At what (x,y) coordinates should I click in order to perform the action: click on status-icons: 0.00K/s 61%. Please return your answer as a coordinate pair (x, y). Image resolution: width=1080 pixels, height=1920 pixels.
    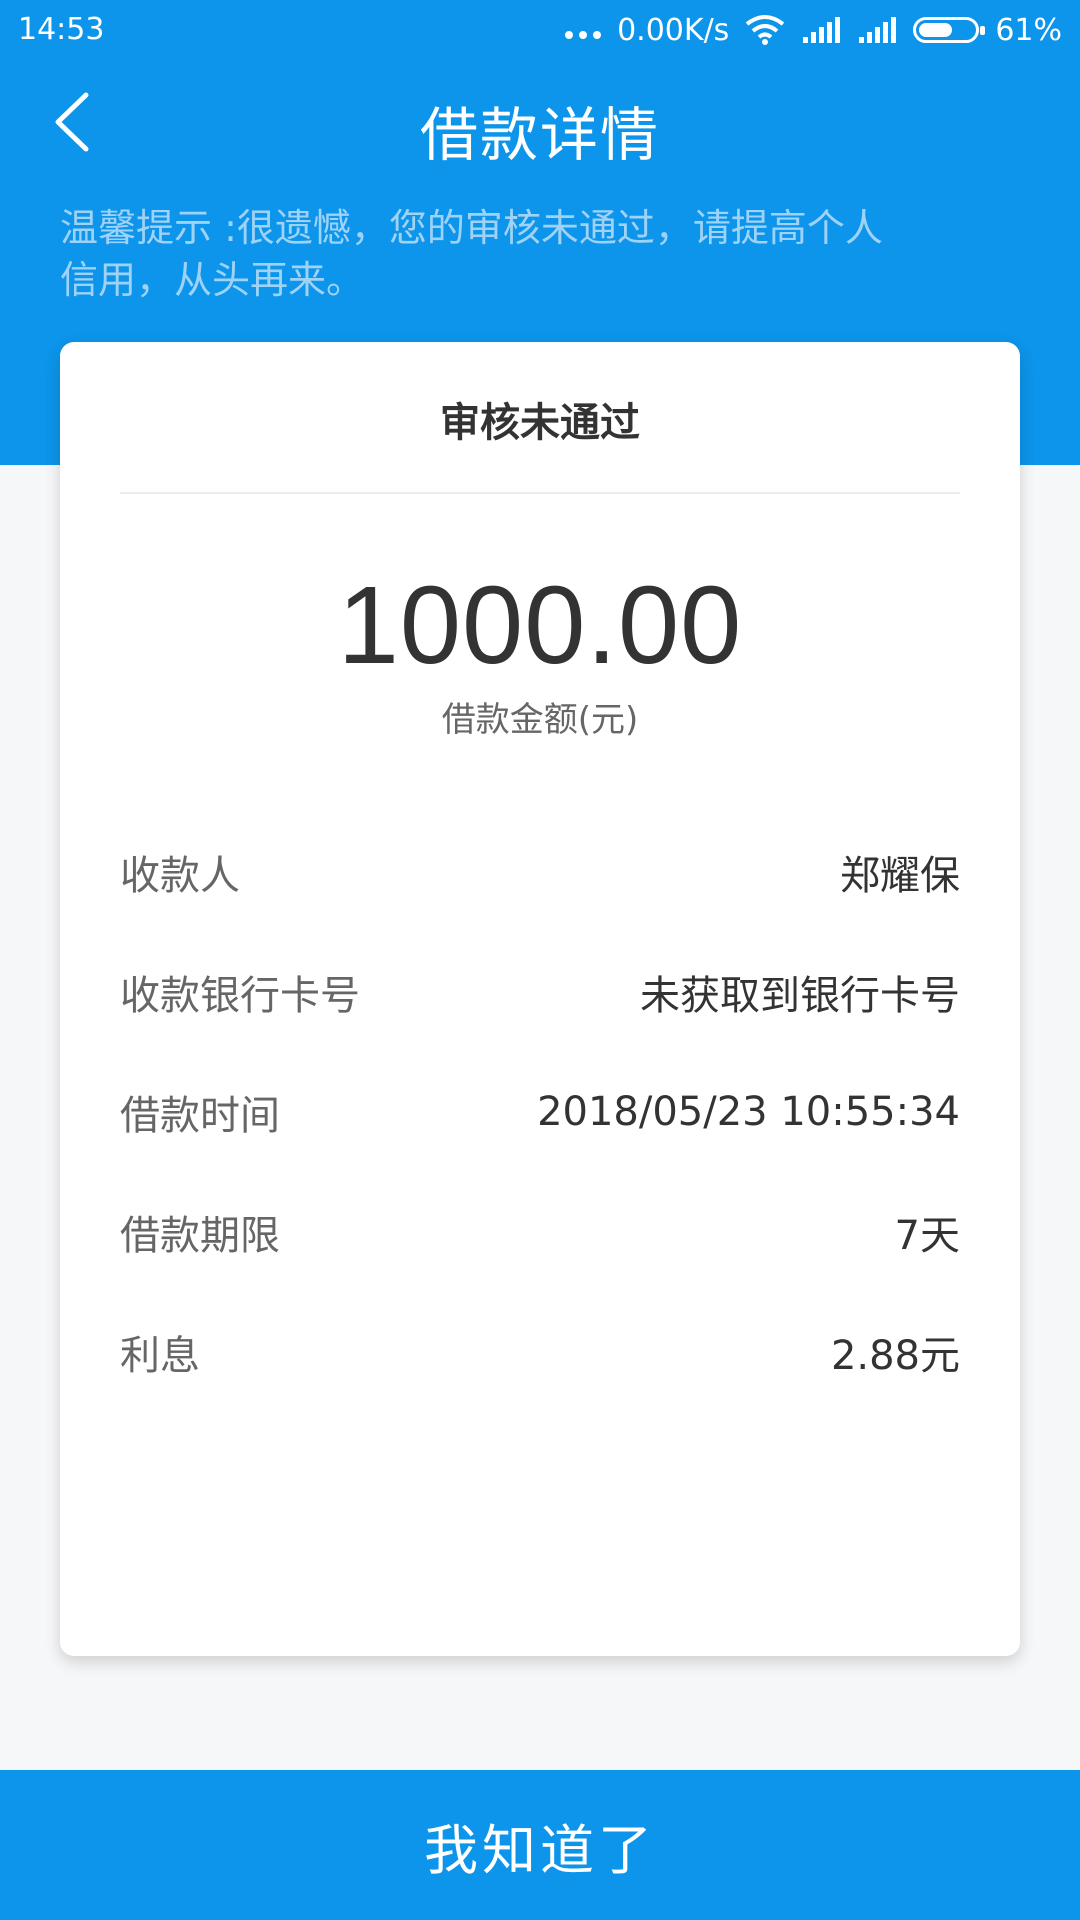
    Looking at the image, I should click on (813, 30).